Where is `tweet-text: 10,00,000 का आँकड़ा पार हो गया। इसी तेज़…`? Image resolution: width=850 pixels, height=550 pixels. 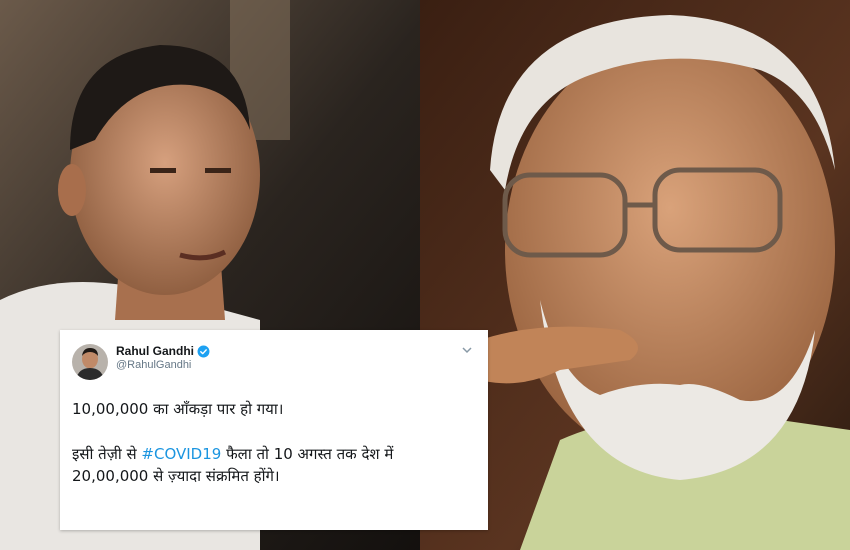 tweet-text: 10,00,000 का आँकड़ा पार हो गया। इसी तेज़… is located at coordinates (273, 443).